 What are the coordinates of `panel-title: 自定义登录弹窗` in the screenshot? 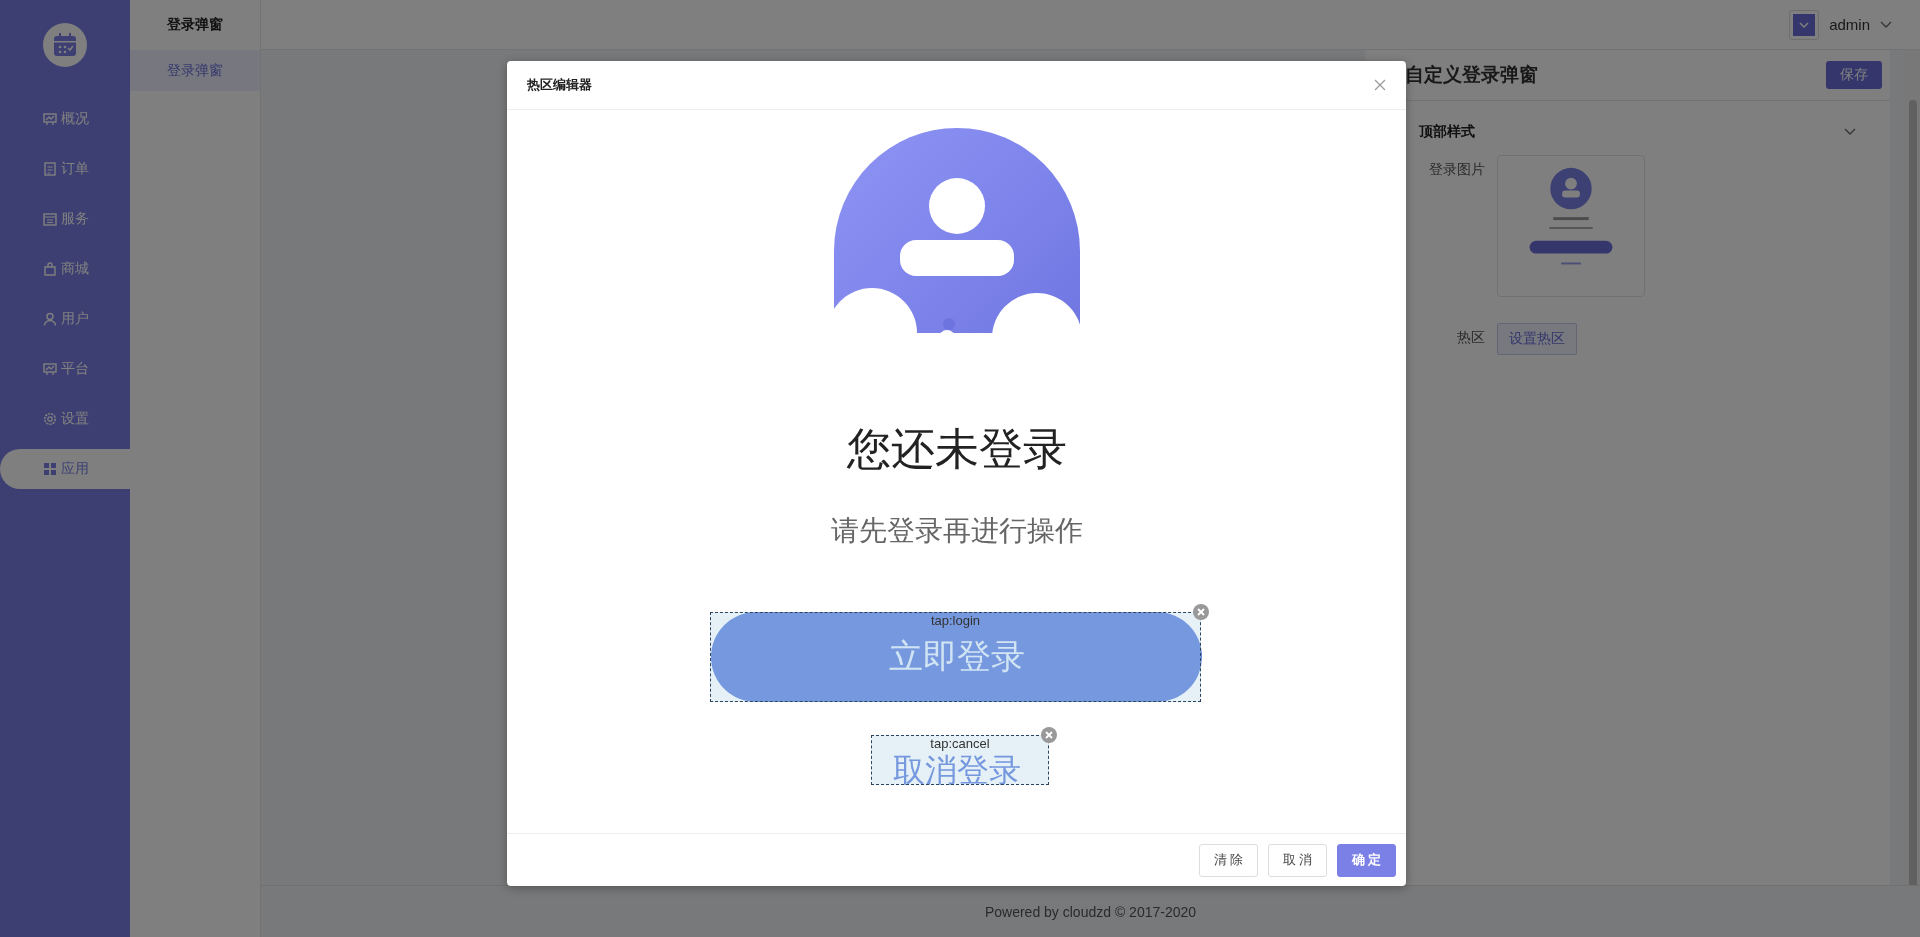 It's located at (1471, 75).